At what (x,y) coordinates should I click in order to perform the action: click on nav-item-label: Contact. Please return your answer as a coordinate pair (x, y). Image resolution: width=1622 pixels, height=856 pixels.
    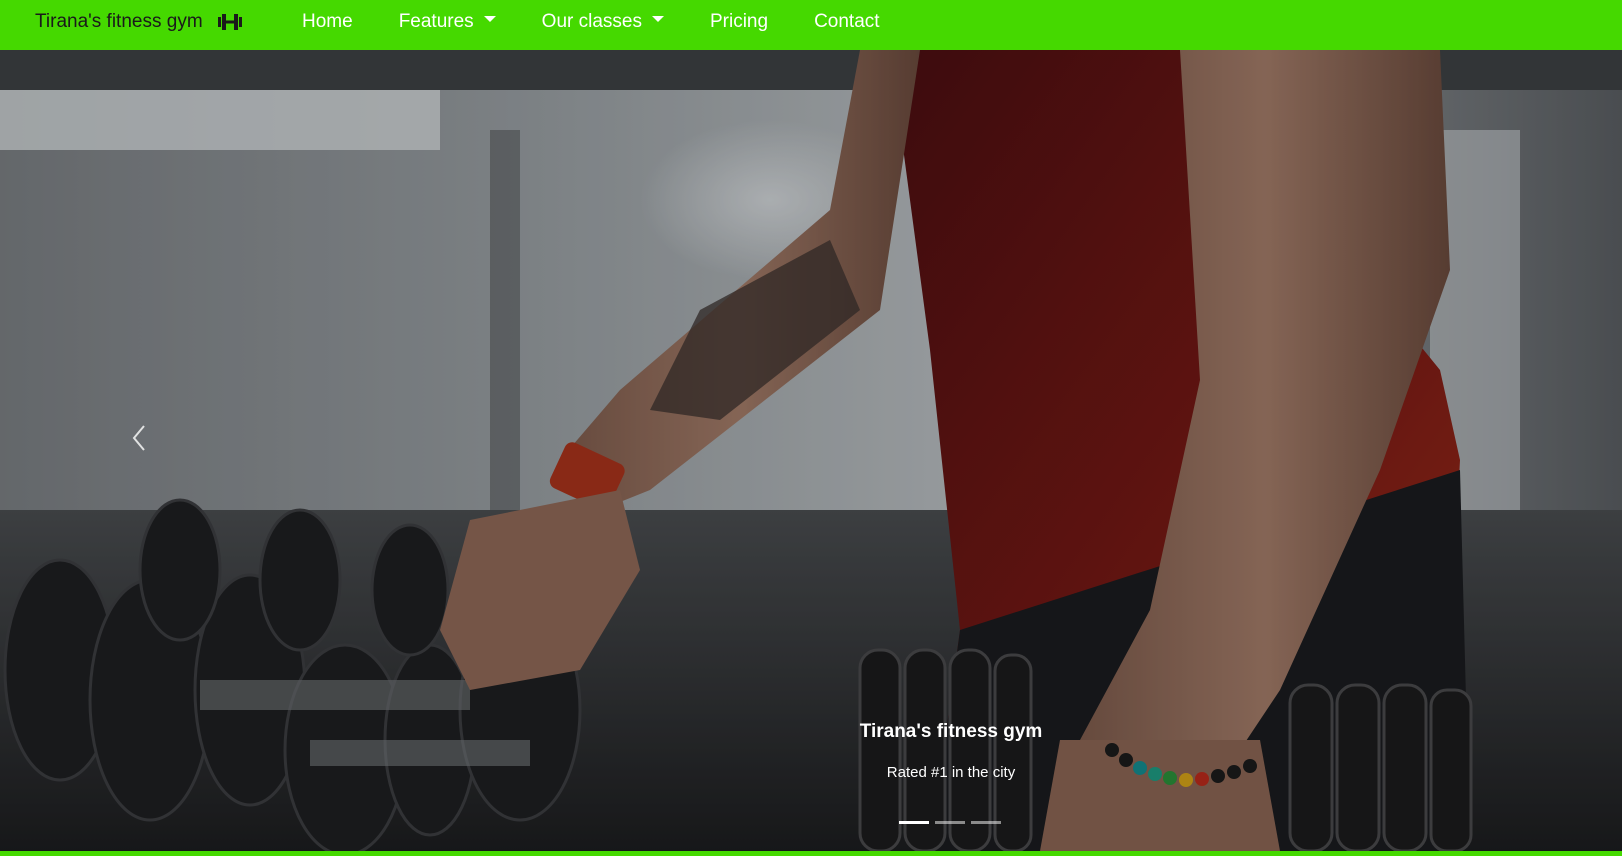
    Looking at the image, I should click on (847, 21).